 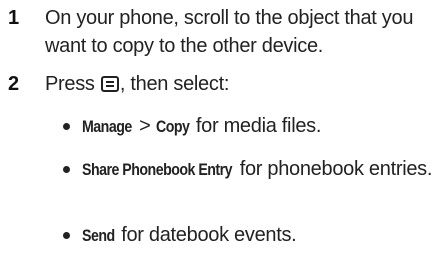 I want to click on step-number: 1, so click(x=14, y=18).